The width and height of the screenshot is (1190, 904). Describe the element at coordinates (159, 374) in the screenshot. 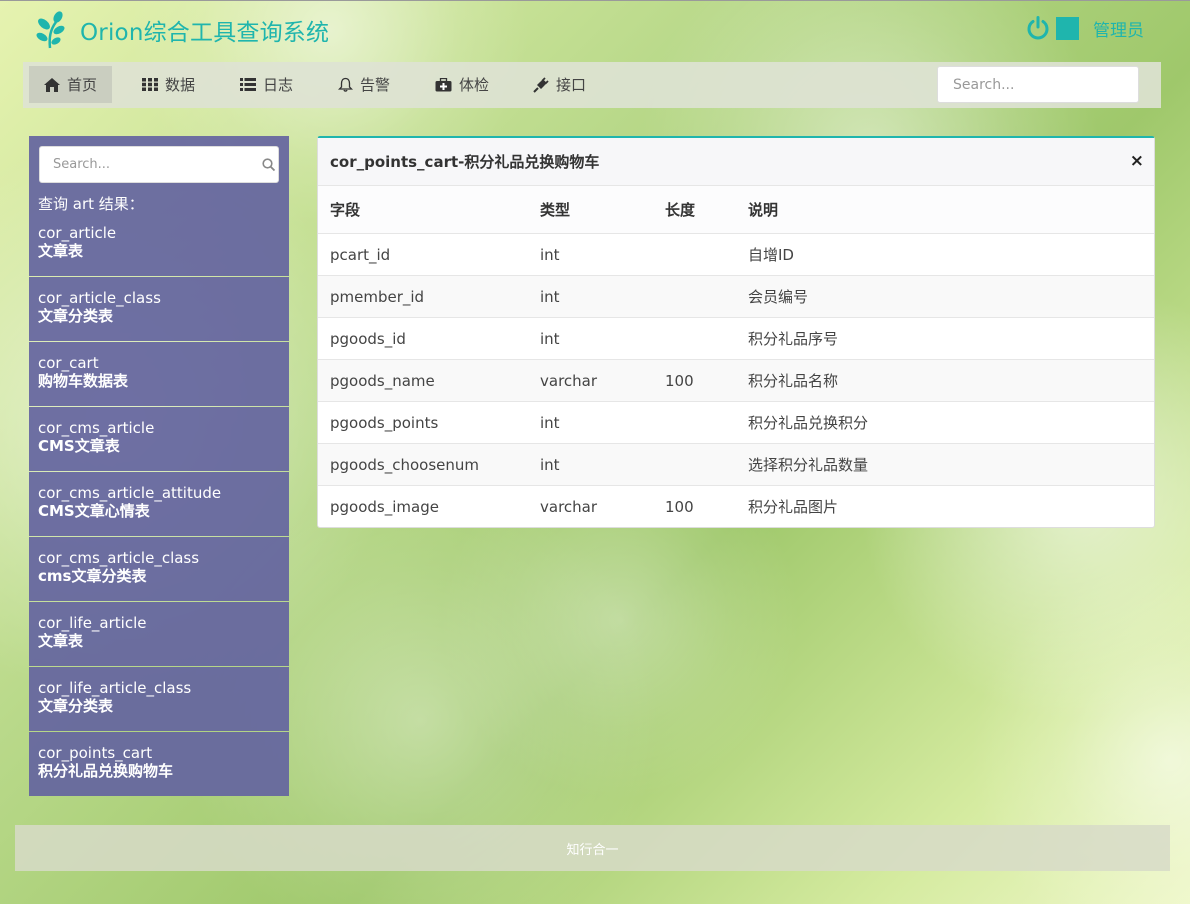

I see `sidebar-item-cor-cart: cor_cart 购物车数据表` at that location.